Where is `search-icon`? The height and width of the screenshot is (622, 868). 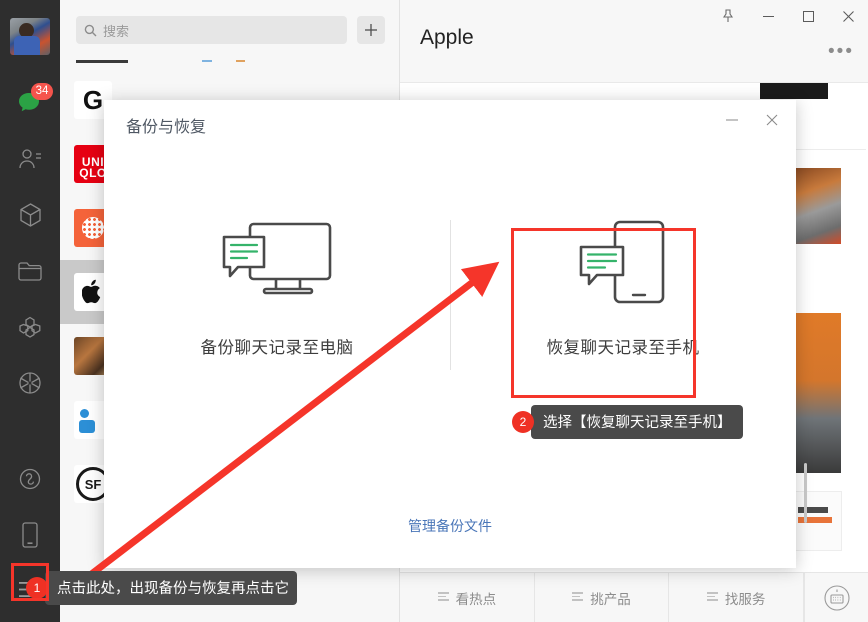
search-icon is located at coordinates (90, 30).